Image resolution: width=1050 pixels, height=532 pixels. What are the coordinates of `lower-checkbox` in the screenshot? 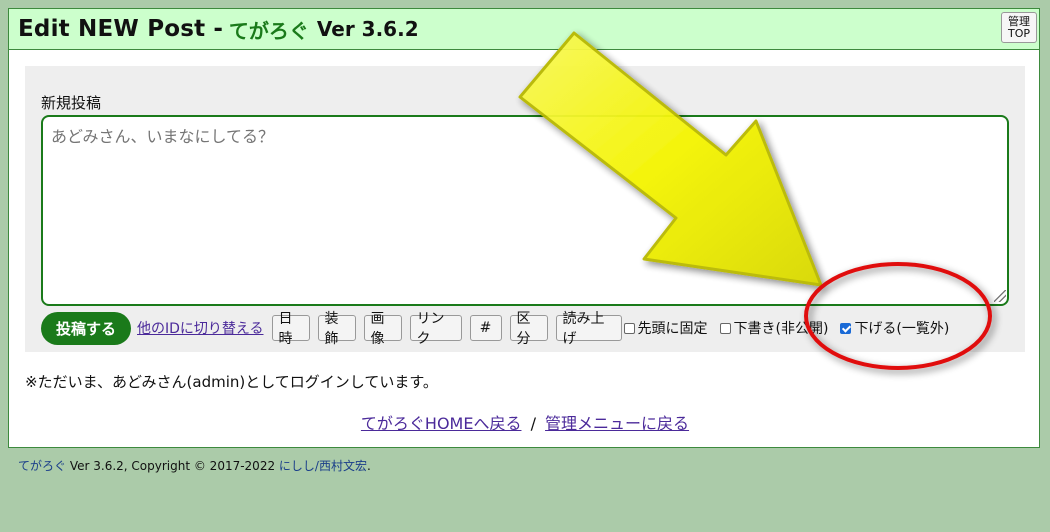 It's located at (846, 328).